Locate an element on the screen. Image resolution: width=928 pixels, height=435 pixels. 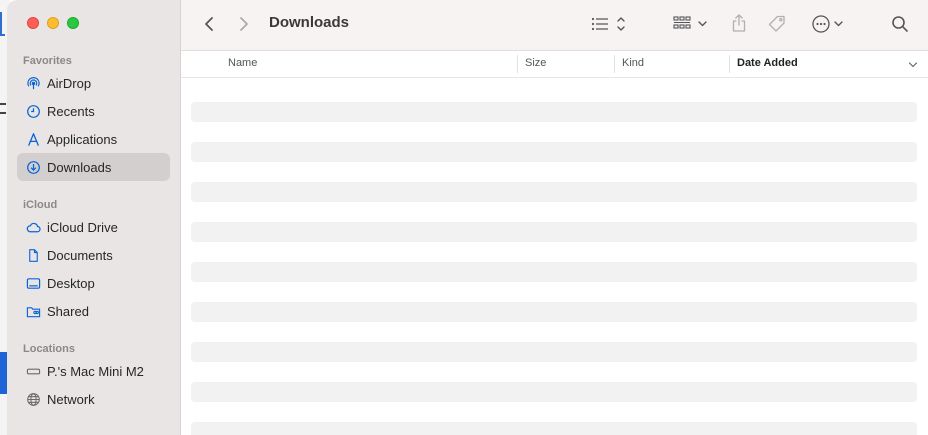
sort-chevron-down-icon is located at coordinates (913, 65).